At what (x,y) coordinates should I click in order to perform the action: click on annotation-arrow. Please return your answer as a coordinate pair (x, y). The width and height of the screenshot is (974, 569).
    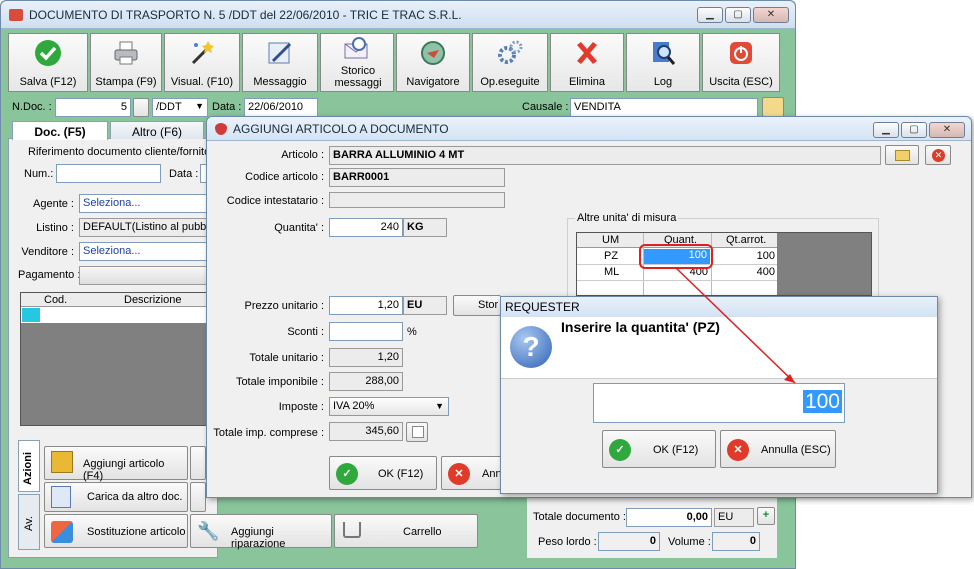
    Looking at the image, I should click on (735, 325).